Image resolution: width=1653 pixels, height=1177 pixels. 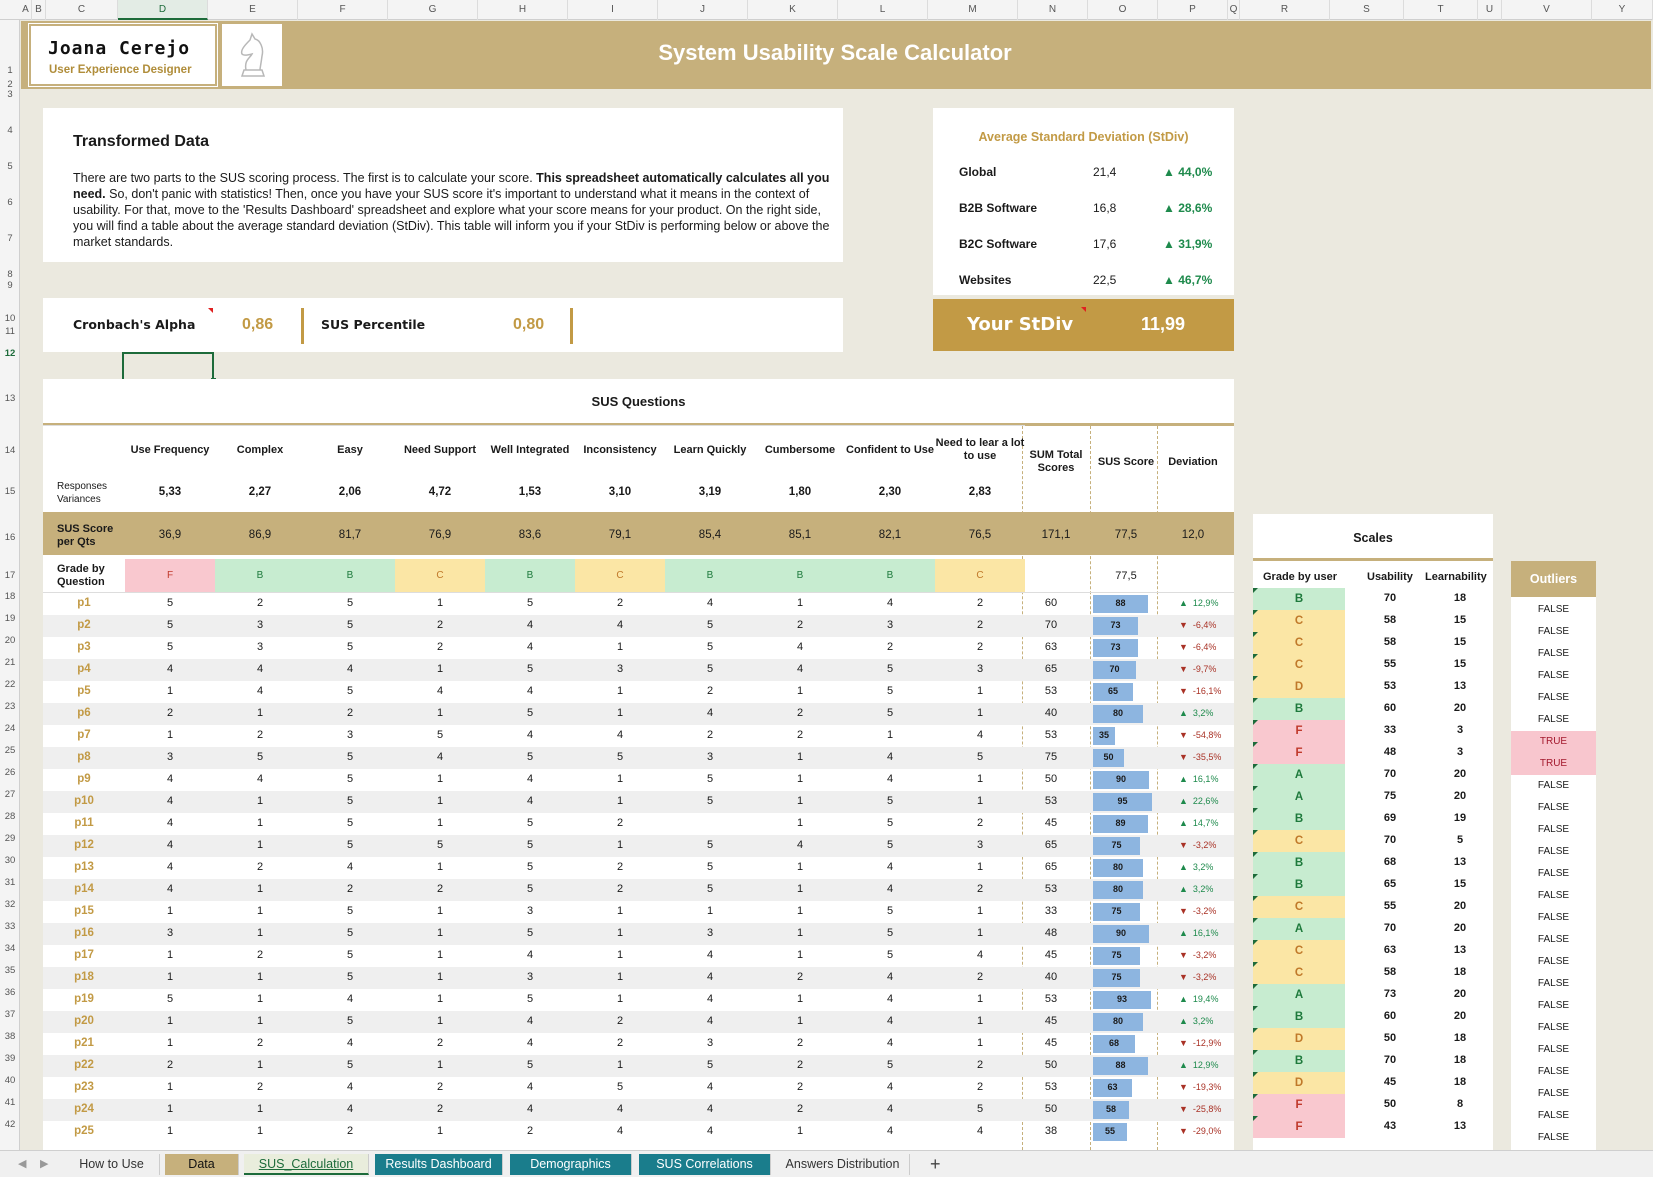 I want to click on row-header-14: 14, so click(x=10, y=450).